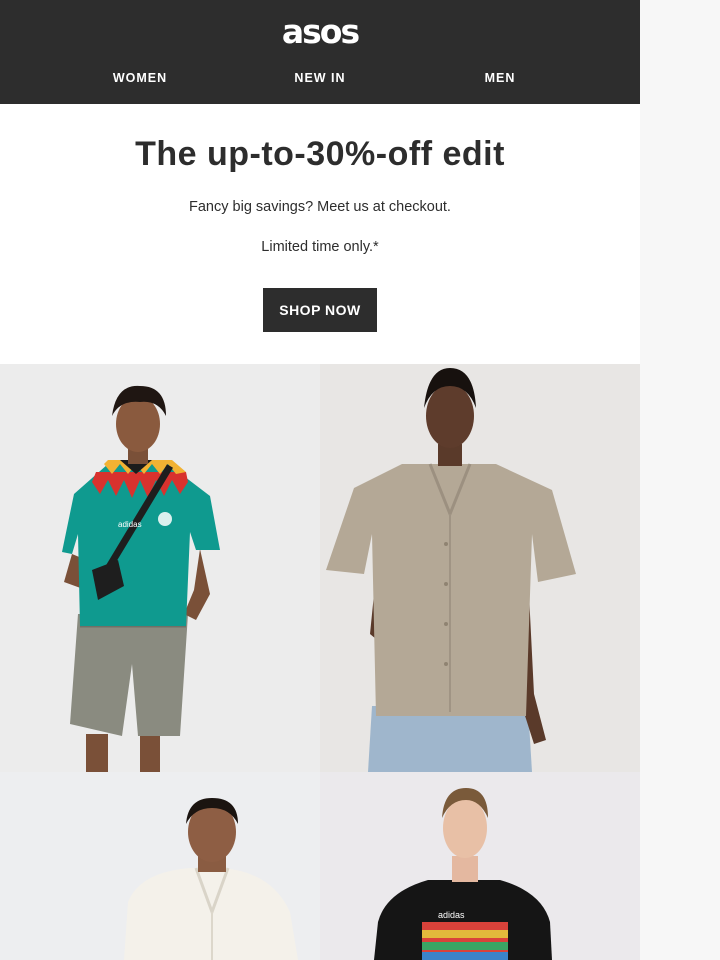 The height and width of the screenshot is (960, 720). Describe the element at coordinates (320, 310) in the screenshot. I see `shop-now-button: SHOP NOW` at that location.